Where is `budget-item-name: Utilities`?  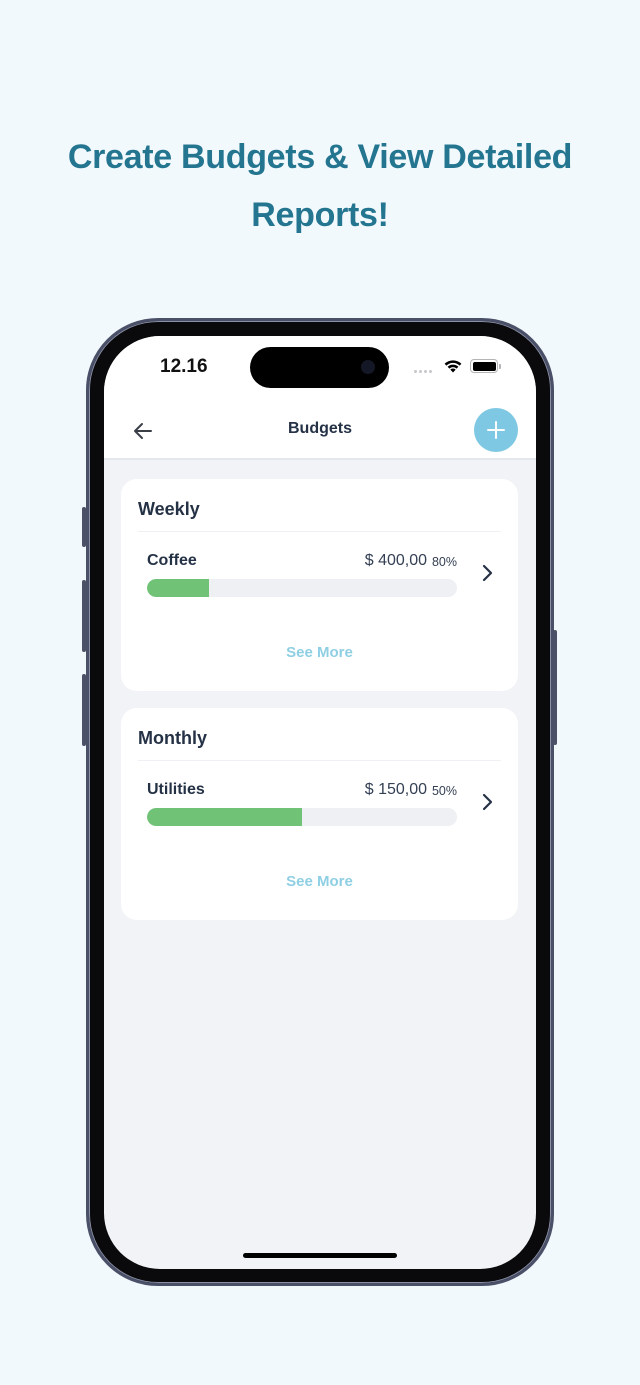
budget-item-name: Utilities is located at coordinates (176, 789).